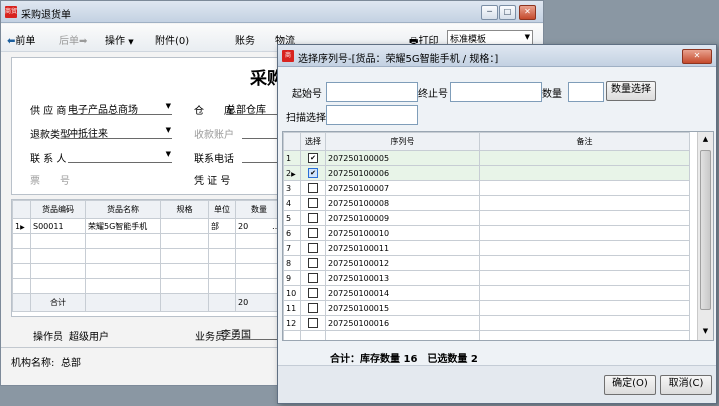  I want to click on serial-row: 12 207250100016, so click(486, 323).